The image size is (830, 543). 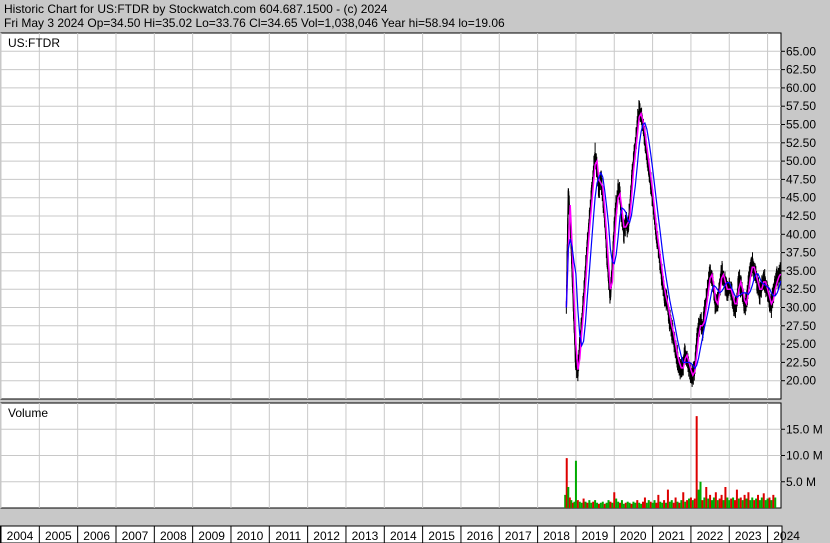 What do you see at coordinates (20, 536) in the screenshot?
I see `x-tick-label: 2004` at bounding box center [20, 536].